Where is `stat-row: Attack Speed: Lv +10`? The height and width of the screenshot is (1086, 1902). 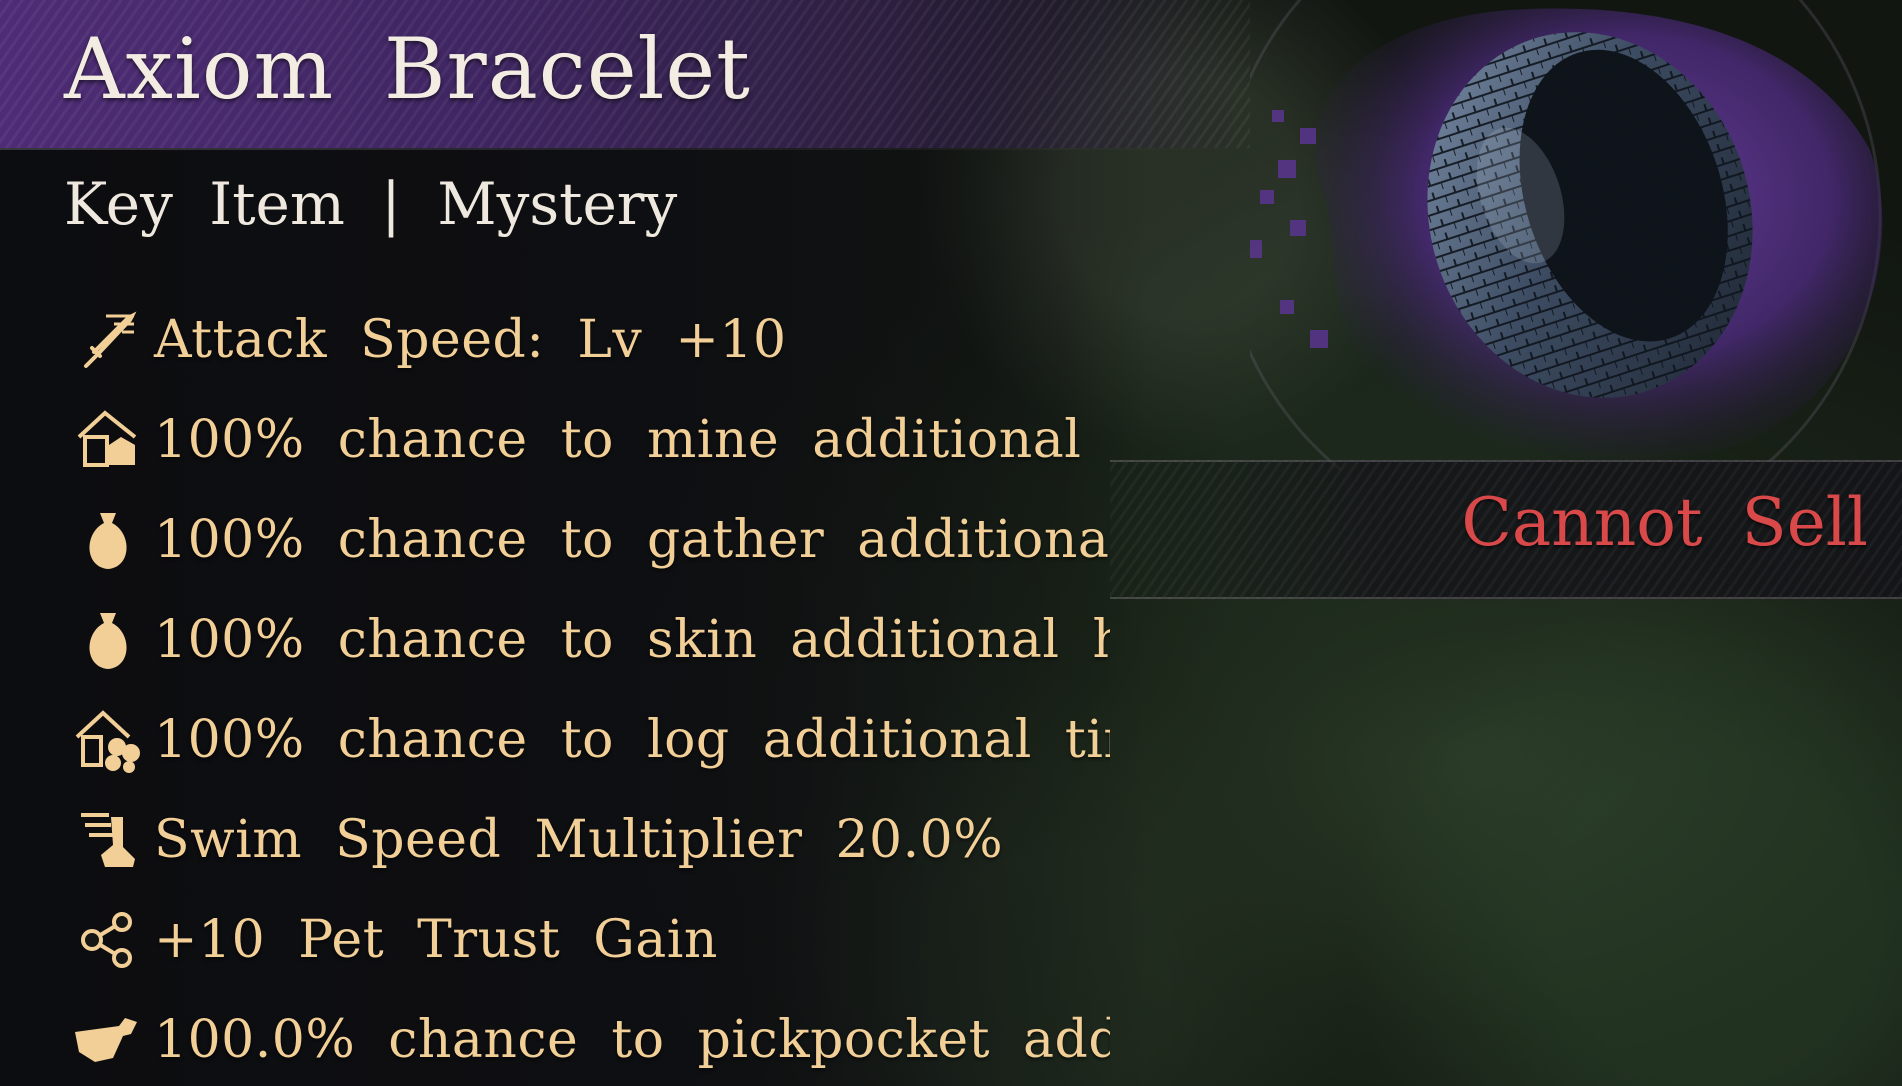
stat-row: Attack Speed: Lv +10 is located at coordinates (590, 340).